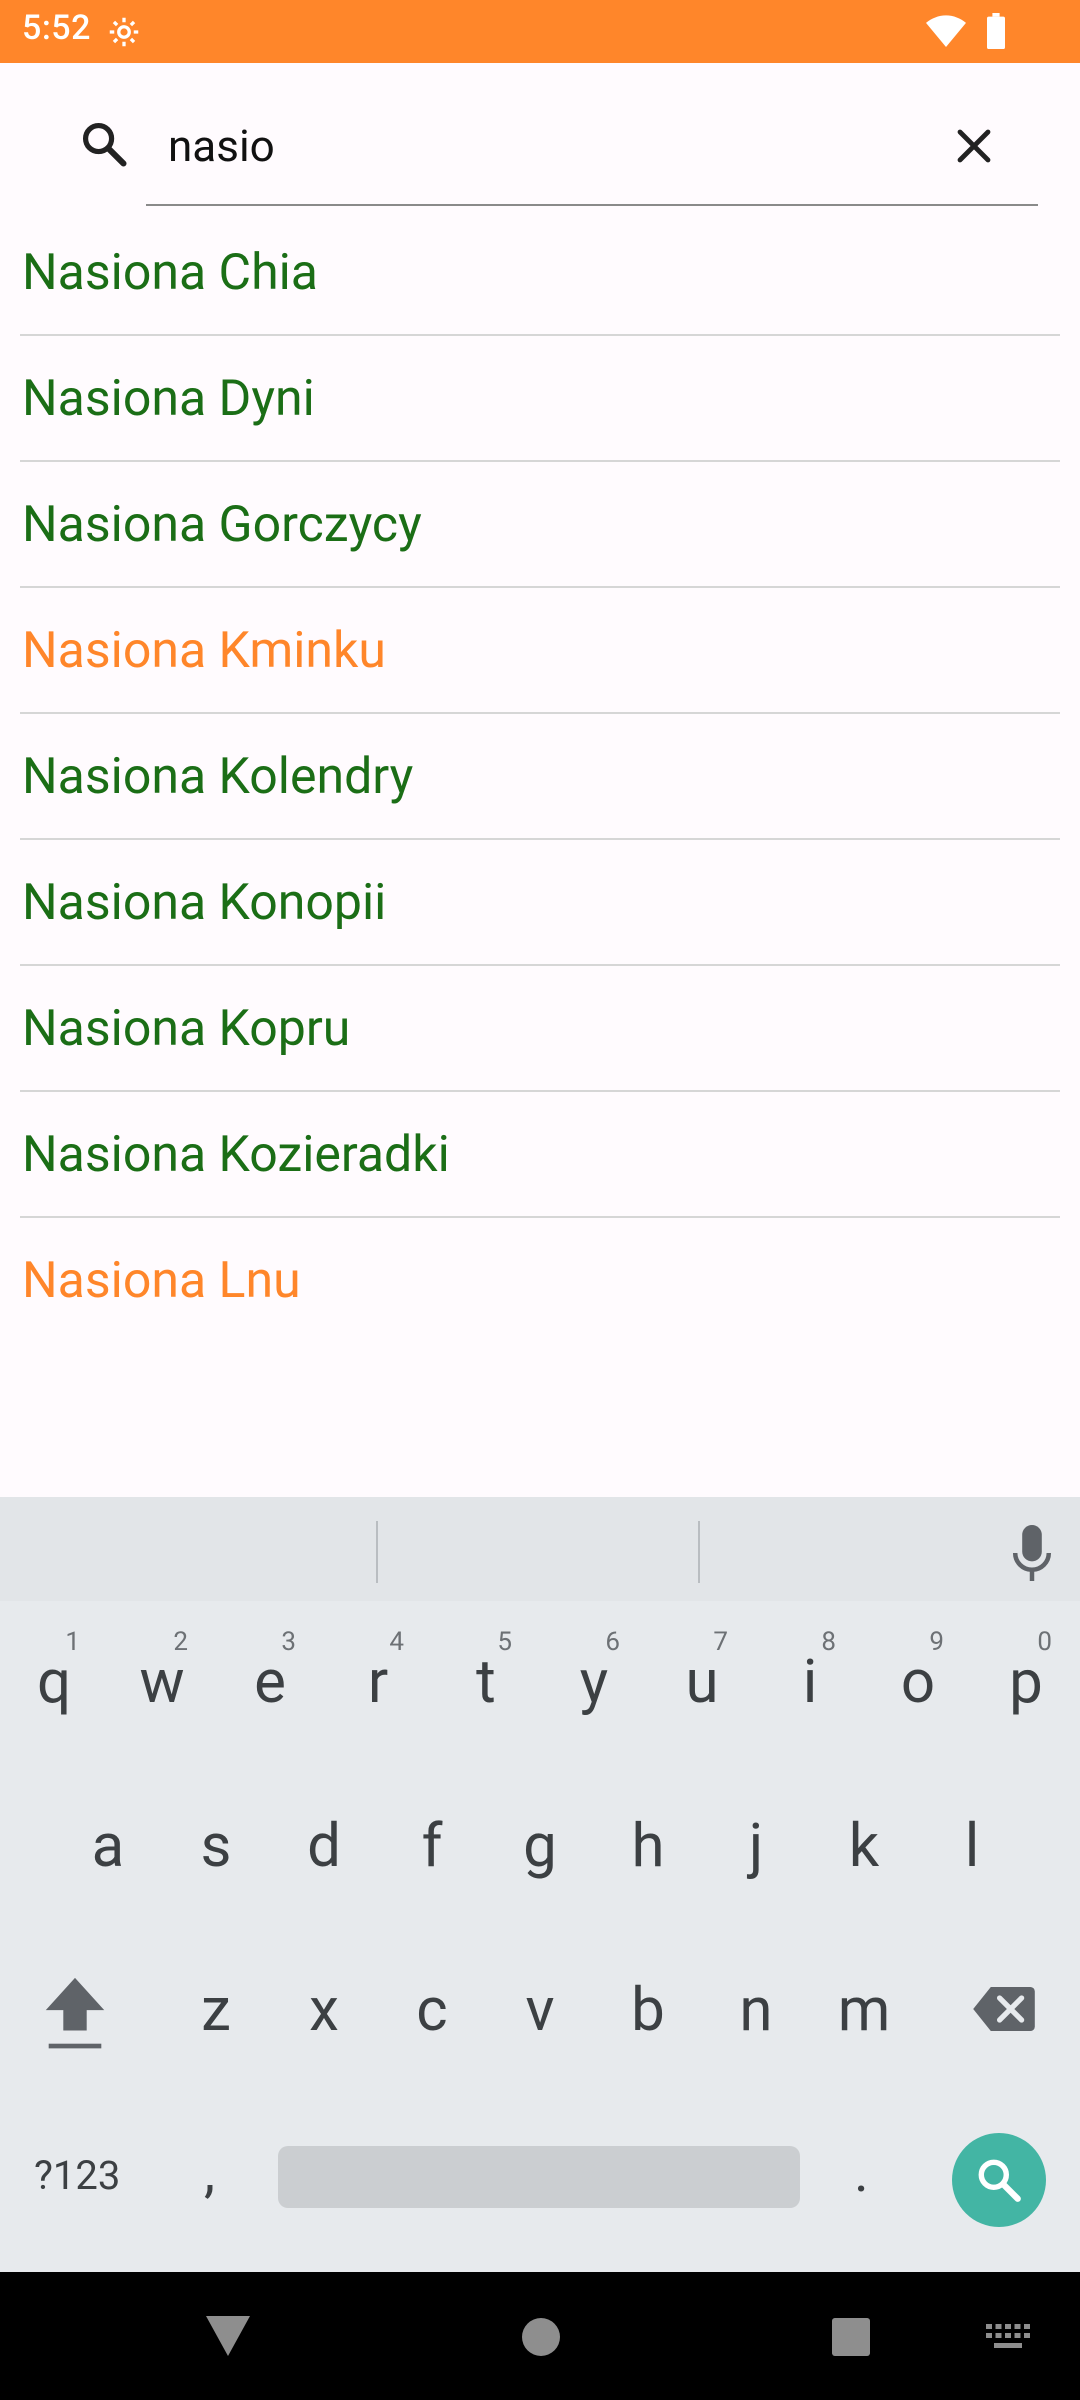  What do you see at coordinates (540, 525) in the screenshot?
I see `list-item: Nasiona Gorczycy` at bounding box center [540, 525].